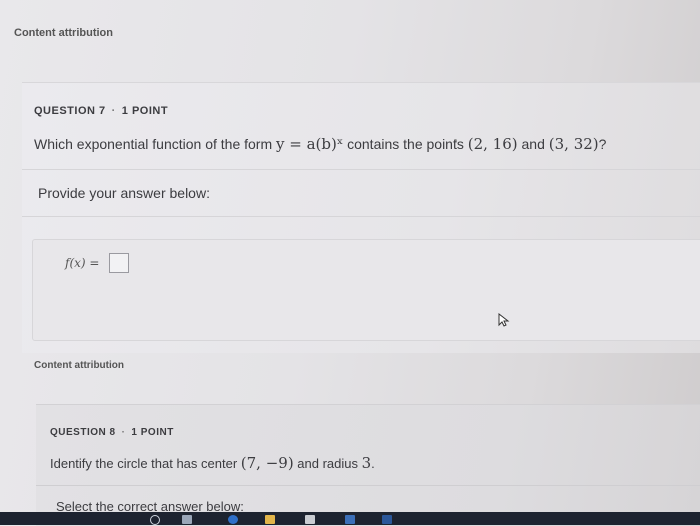 The image size is (700, 526). I want to click on question-text-part: Which exponential function of the form, so click(155, 144).